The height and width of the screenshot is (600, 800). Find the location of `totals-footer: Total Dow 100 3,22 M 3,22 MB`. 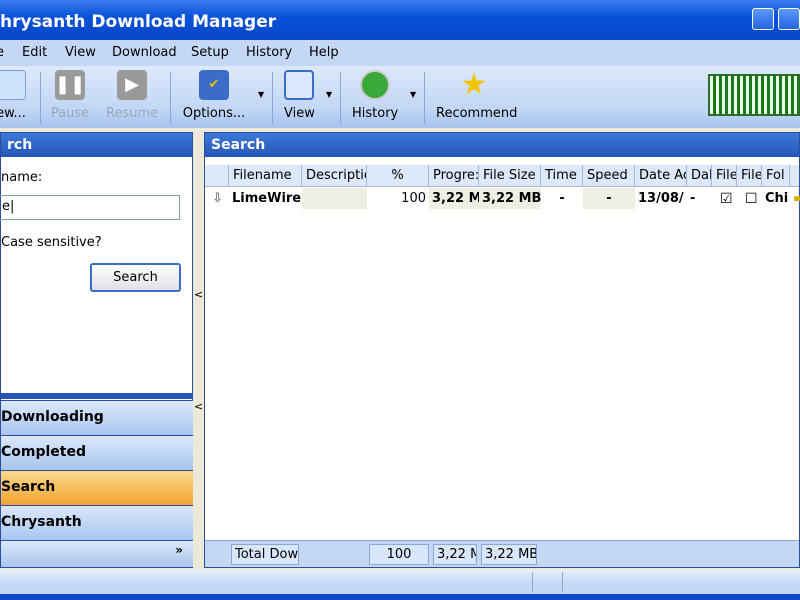

totals-footer: Total Dow 100 3,22 M 3,22 MB is located at coordinates (502, 553).